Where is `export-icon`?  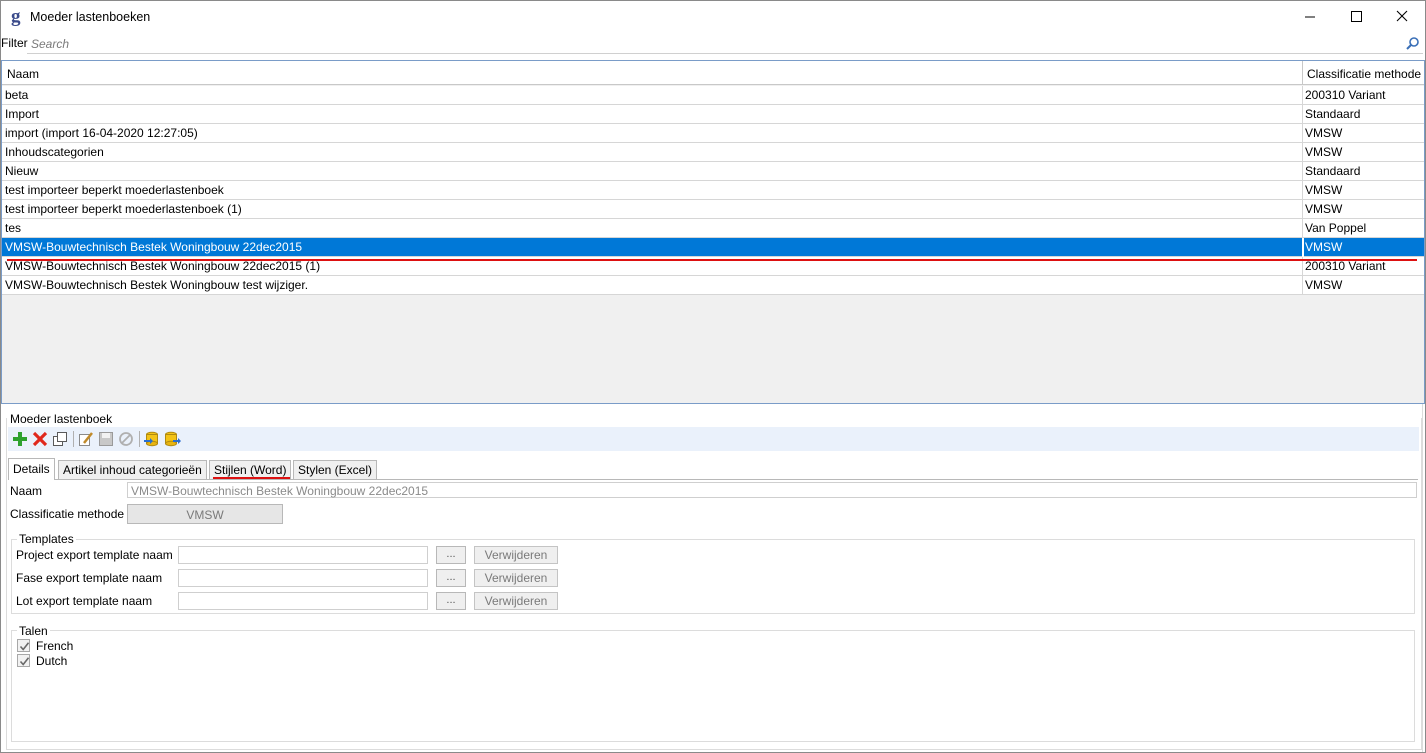
export-icon is located at coordinates (173, 439).